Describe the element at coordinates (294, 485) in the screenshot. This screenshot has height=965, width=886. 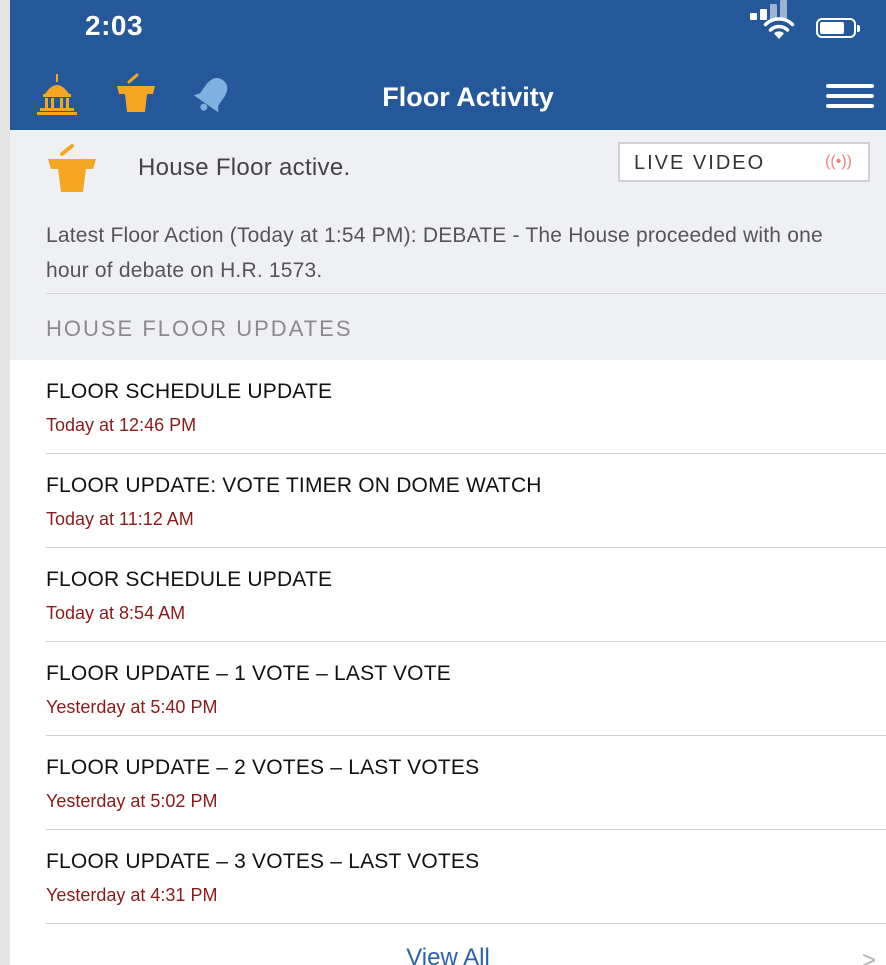
I see `update-title: FLOOR UPDATE: VOTE TIMER ON DOME WATCH` at that location.